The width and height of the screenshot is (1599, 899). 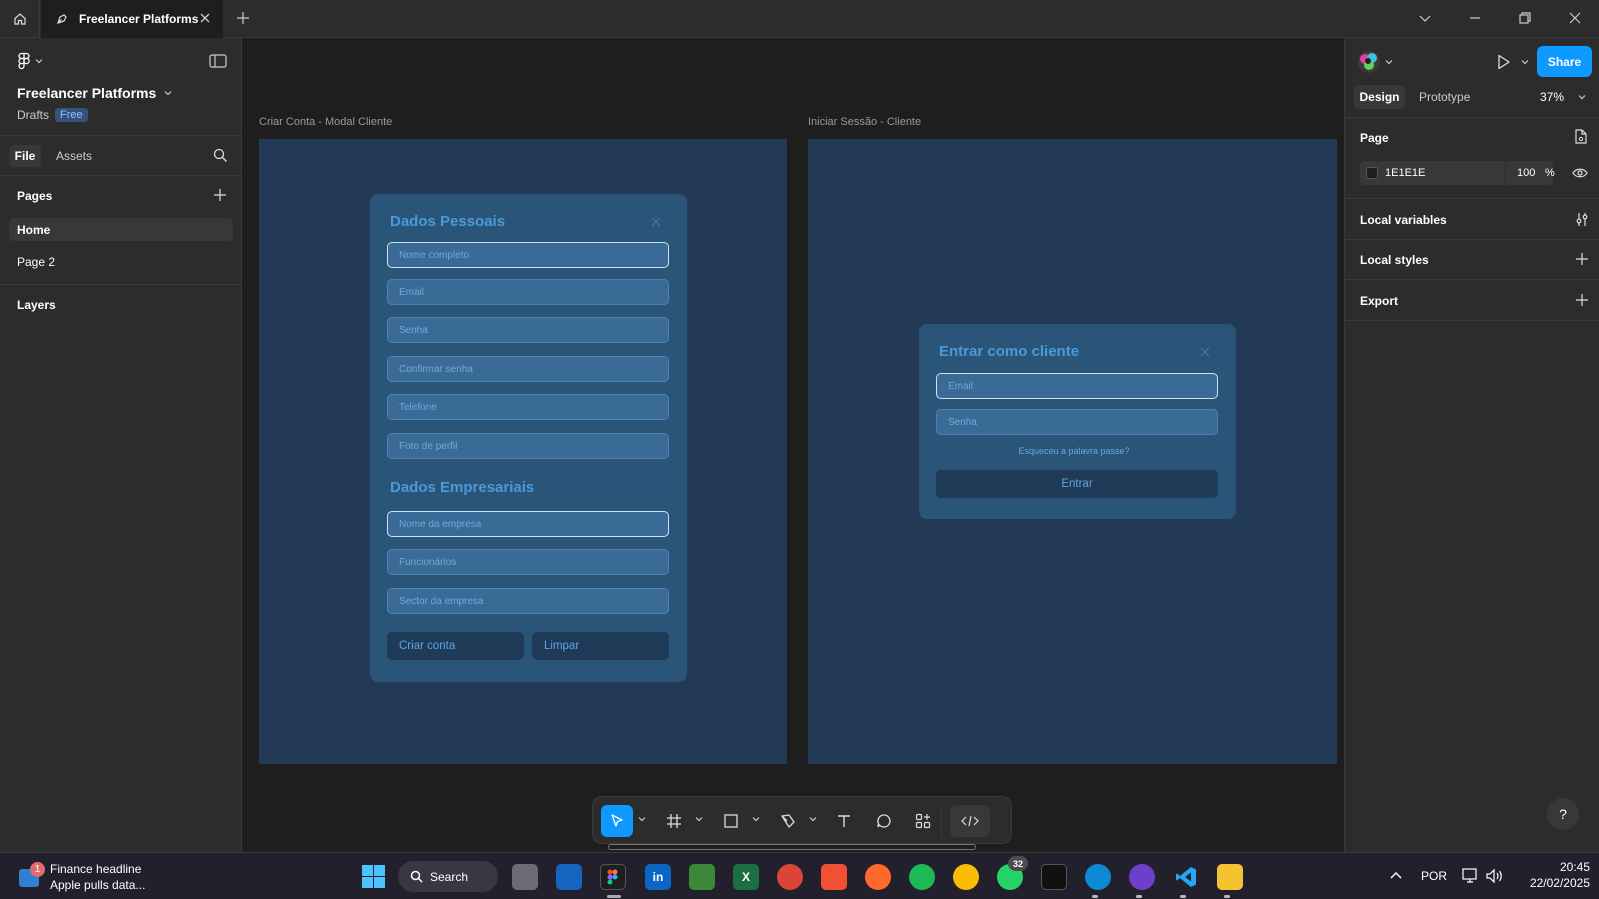 I want to click on profile-photo-field: Foto de perfil, so click(x=528, y=446).